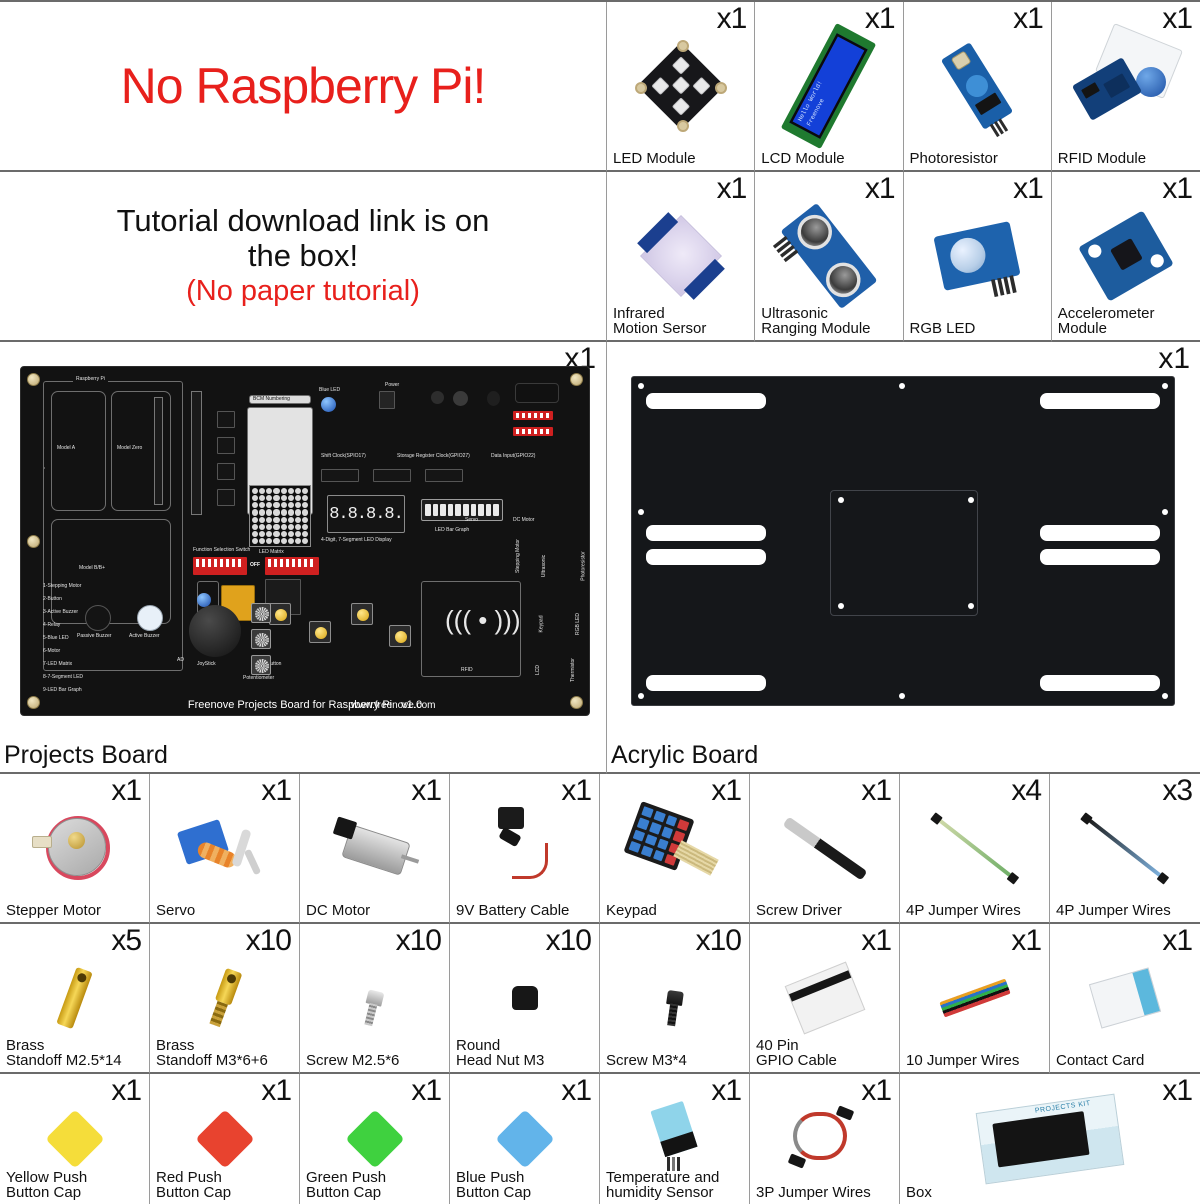 The image size is (1200, 1204). I want to click on item-label: Brass Standoff M3*6+6, so click(212, 1053).